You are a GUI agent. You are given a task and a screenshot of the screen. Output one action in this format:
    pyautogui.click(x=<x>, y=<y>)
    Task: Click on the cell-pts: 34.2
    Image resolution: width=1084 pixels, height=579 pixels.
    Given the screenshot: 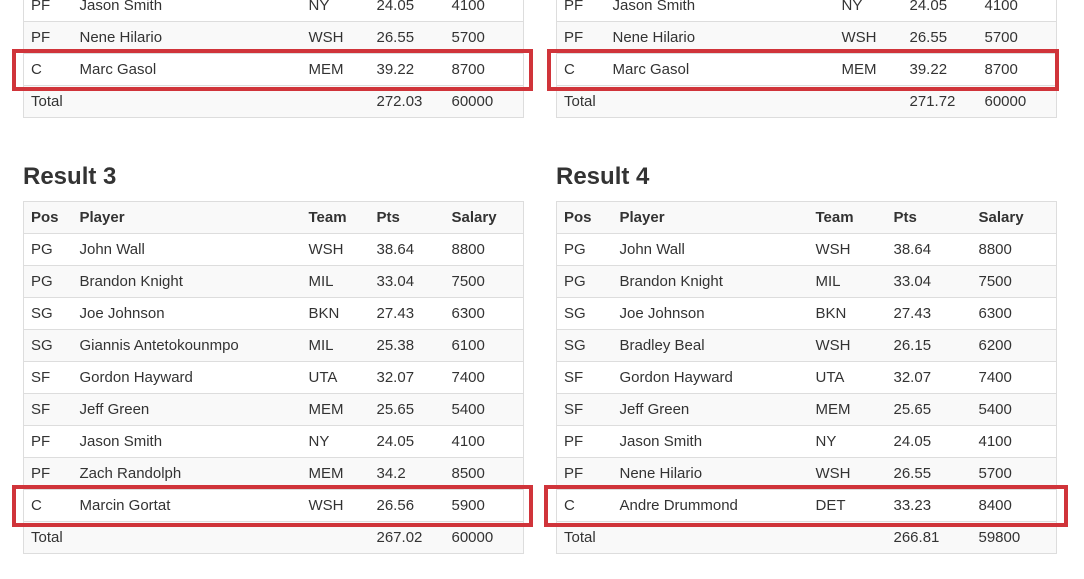 What is the action you would take?
    pyautogui.click(x=407, y=473)
    